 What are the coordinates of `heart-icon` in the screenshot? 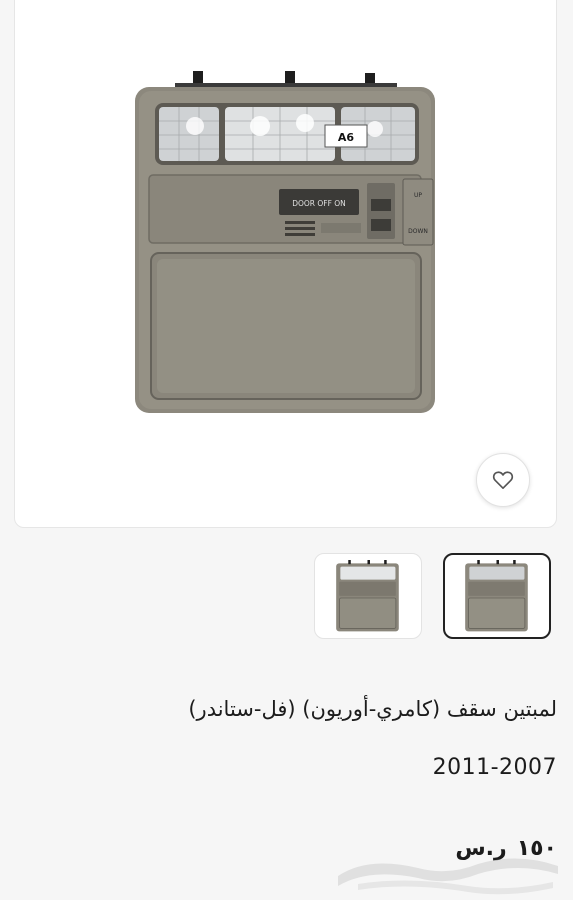 It's located at (503, 480).